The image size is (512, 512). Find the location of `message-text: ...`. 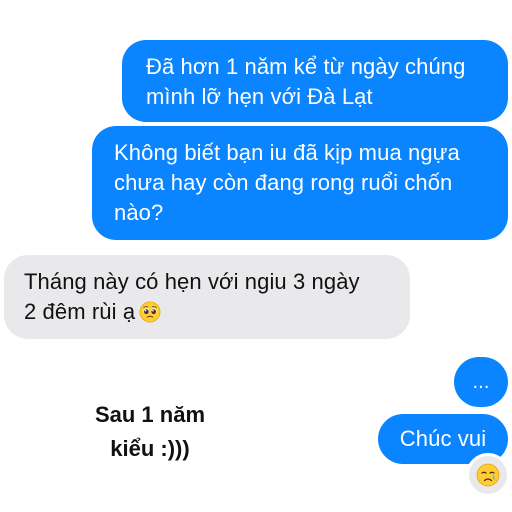

message-text: ... is located at coordinates (481, 382).